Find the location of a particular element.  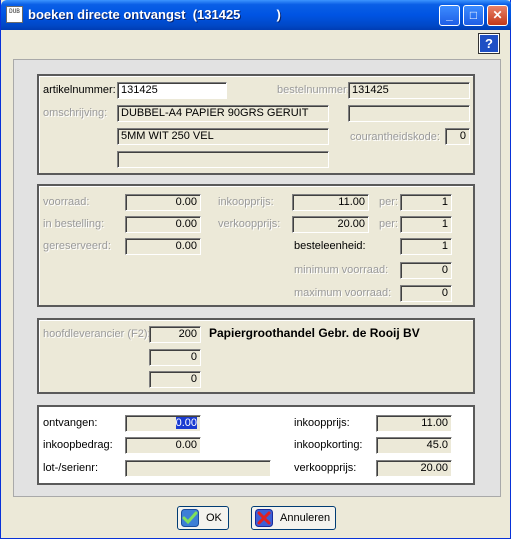

inkoopprijs-field: 11.00 is located at coordinates (330, 202).